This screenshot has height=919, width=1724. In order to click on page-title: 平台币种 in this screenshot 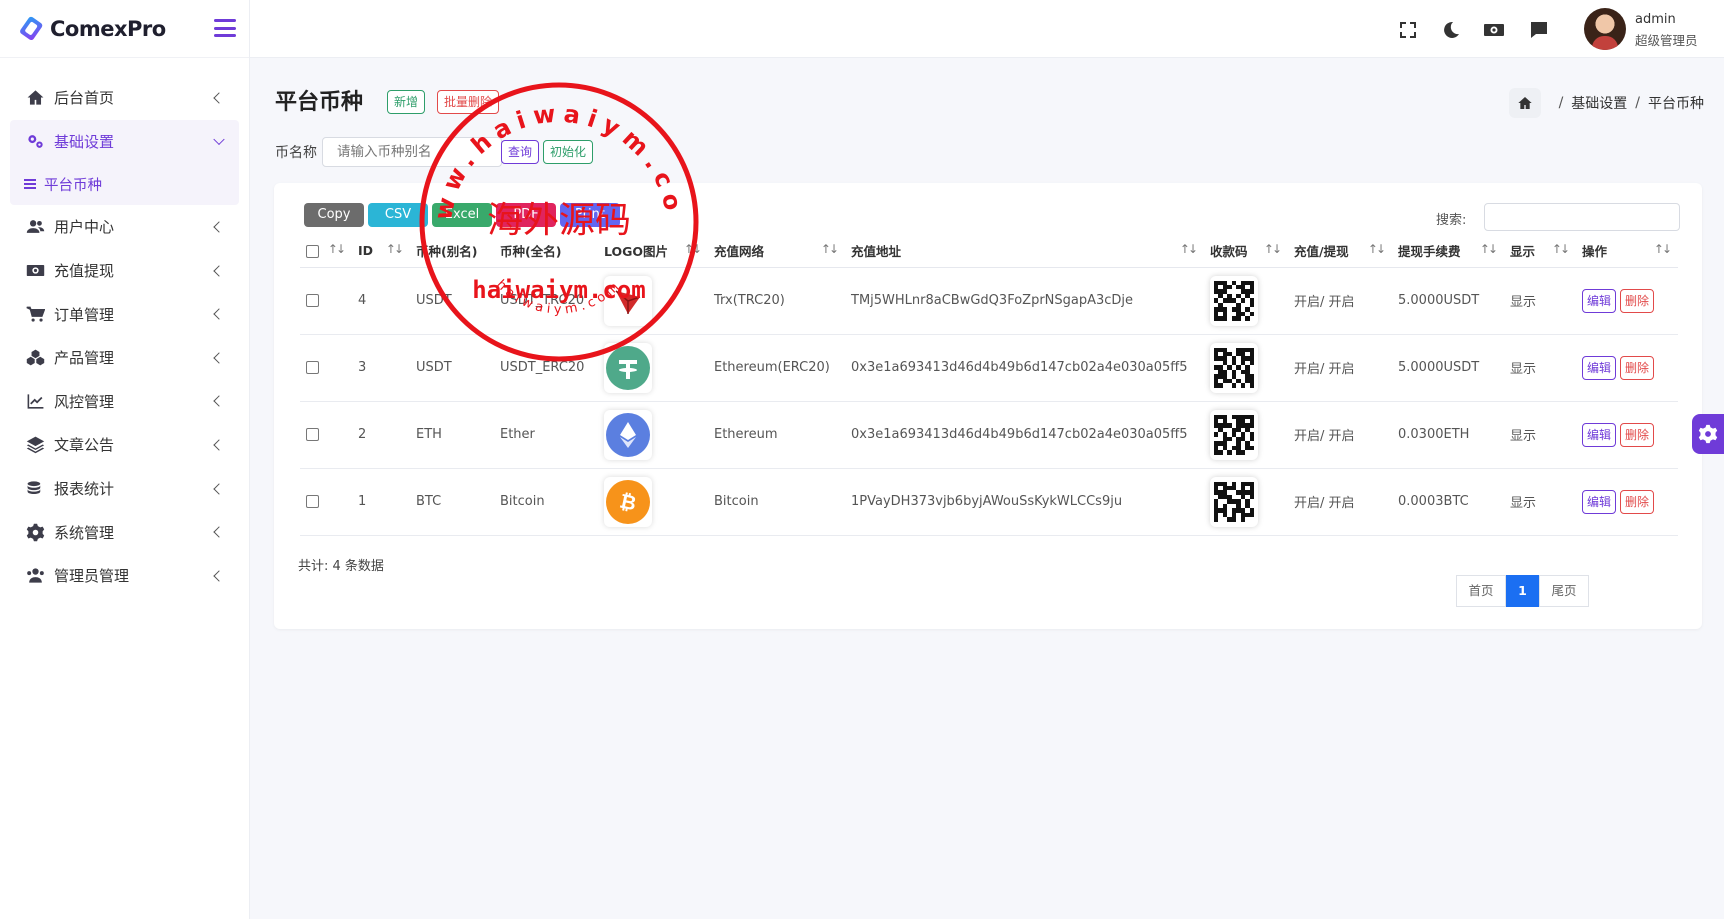, I will do `click(319, 102)`.